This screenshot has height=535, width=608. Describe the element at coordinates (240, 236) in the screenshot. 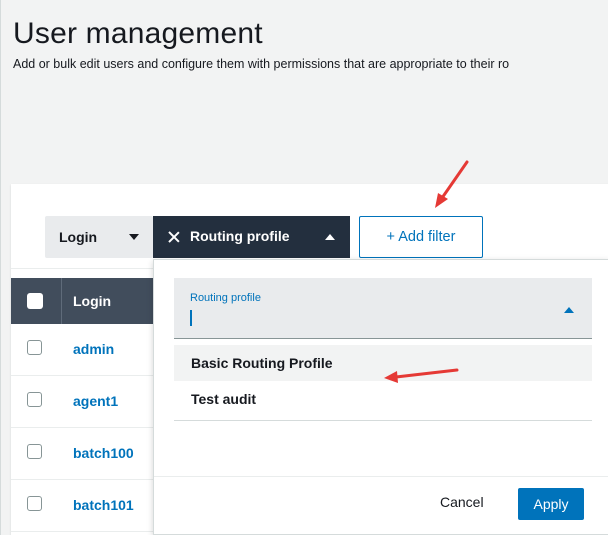

I see `routing-profile-chip-label: Routing profile` at that location.